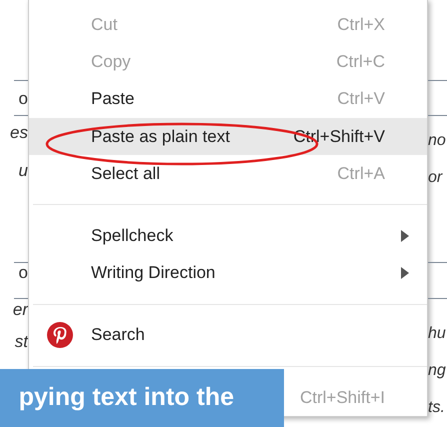  What do you see at coordinates (437, 370) in the screenshot?
I see `text-fragment: ng` at bounding box center [437, 370].